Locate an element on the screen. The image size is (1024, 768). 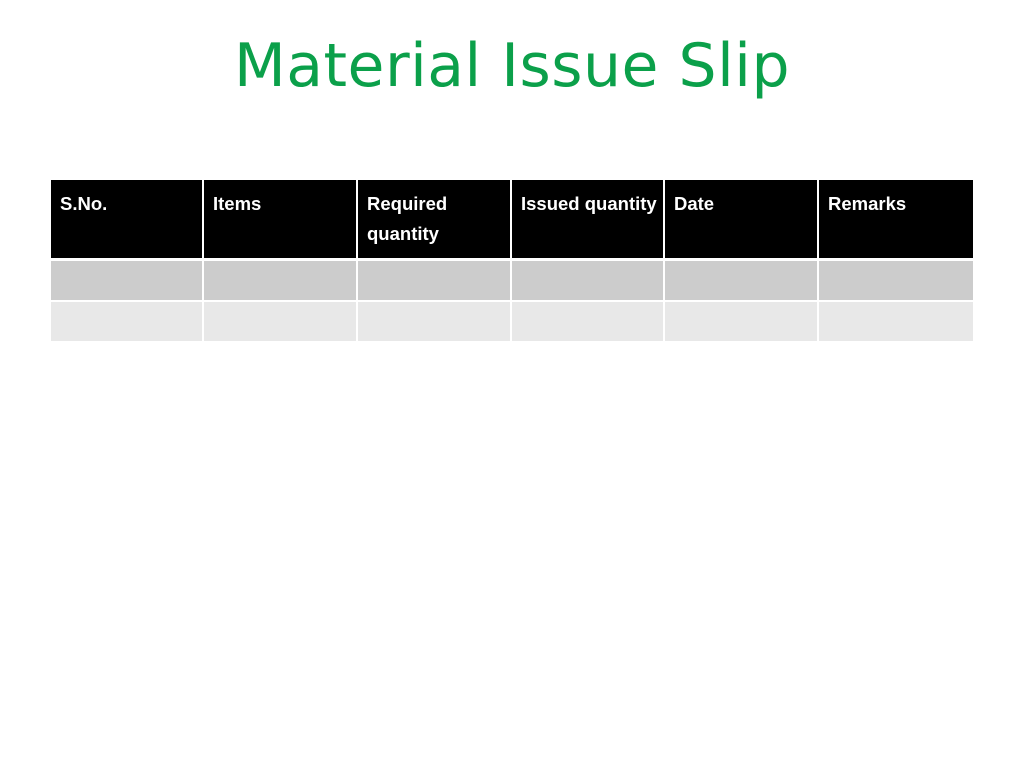
column-header-required-quantity: Required quantity is located at coordinates (435, 220).